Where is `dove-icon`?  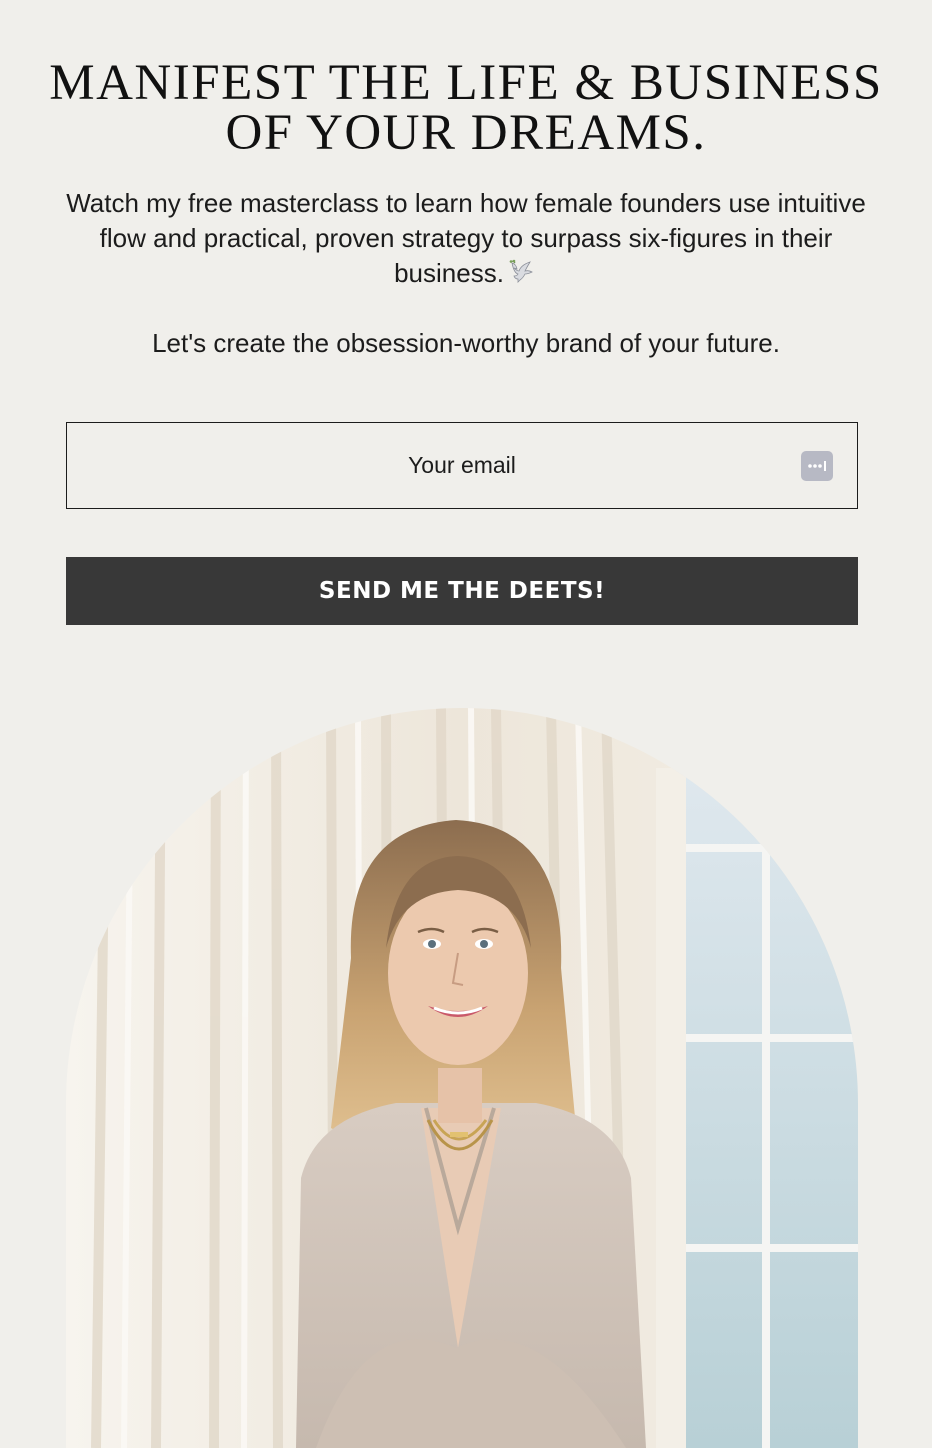
dove-icon is located at coordinates (521, 271).